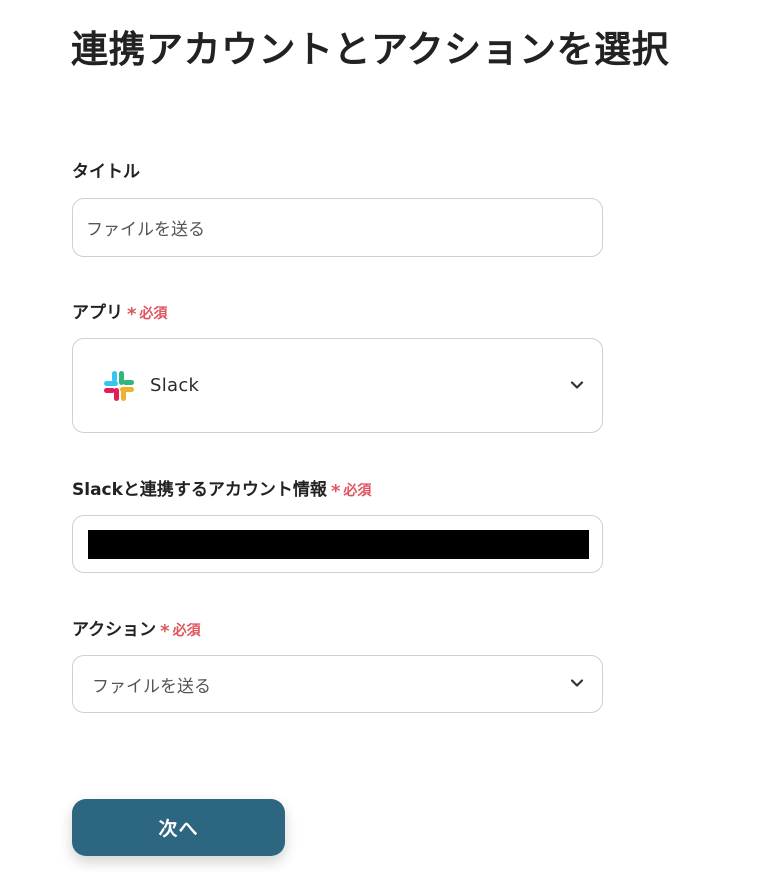 The image size is (764, 872). I want to click on title-input-value: ファイルを送る, so click(145, 230).